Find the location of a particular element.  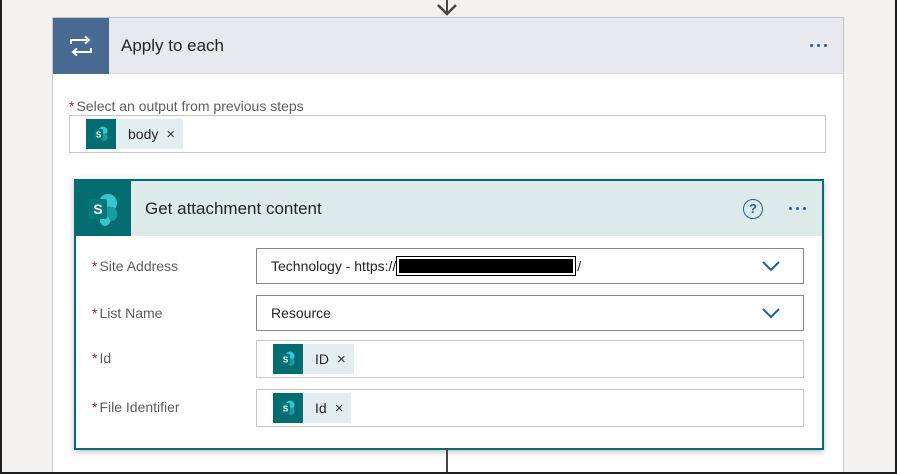

file-identifier-row: * File Identifier S Id × is located at coordinates (449, 409).